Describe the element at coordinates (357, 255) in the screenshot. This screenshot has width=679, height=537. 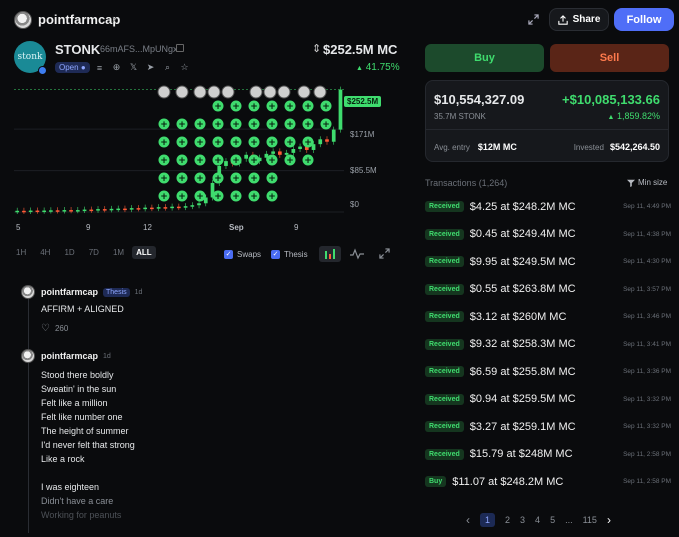
I see `line-chart-icon` at that location.